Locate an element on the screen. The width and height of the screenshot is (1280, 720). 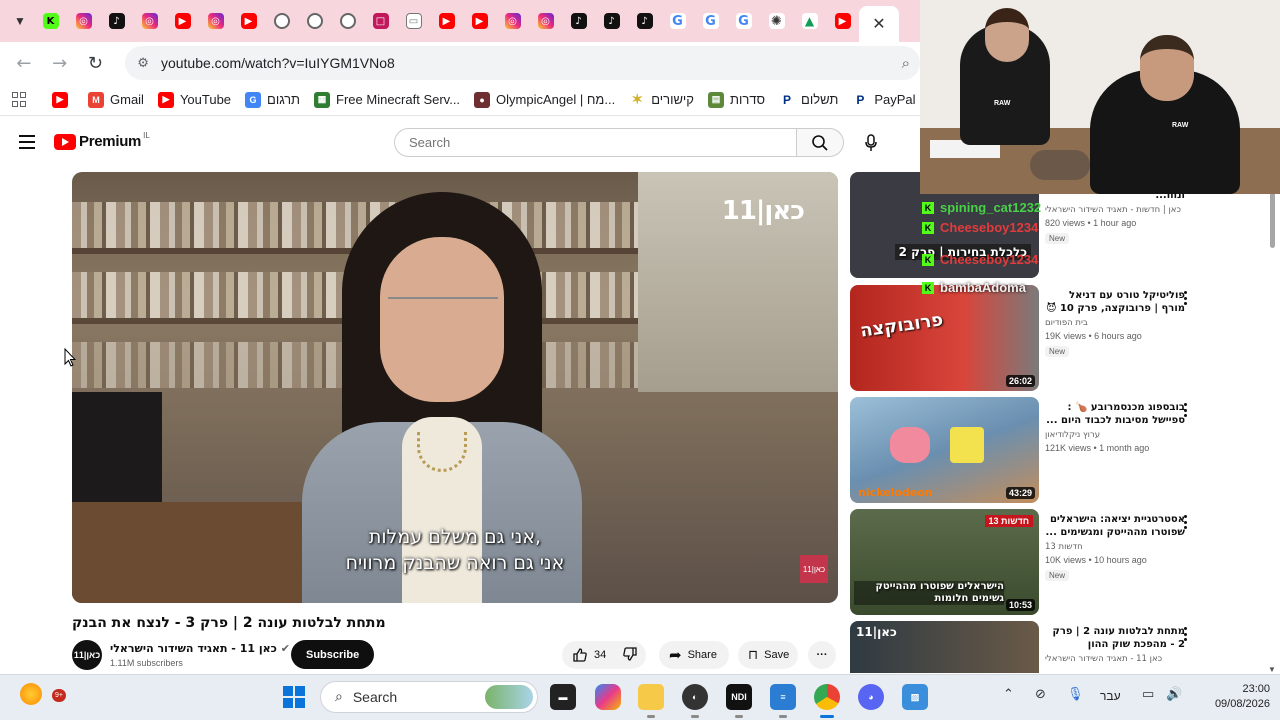
discord-icon: ◕ is located at coordinates (871, 697).